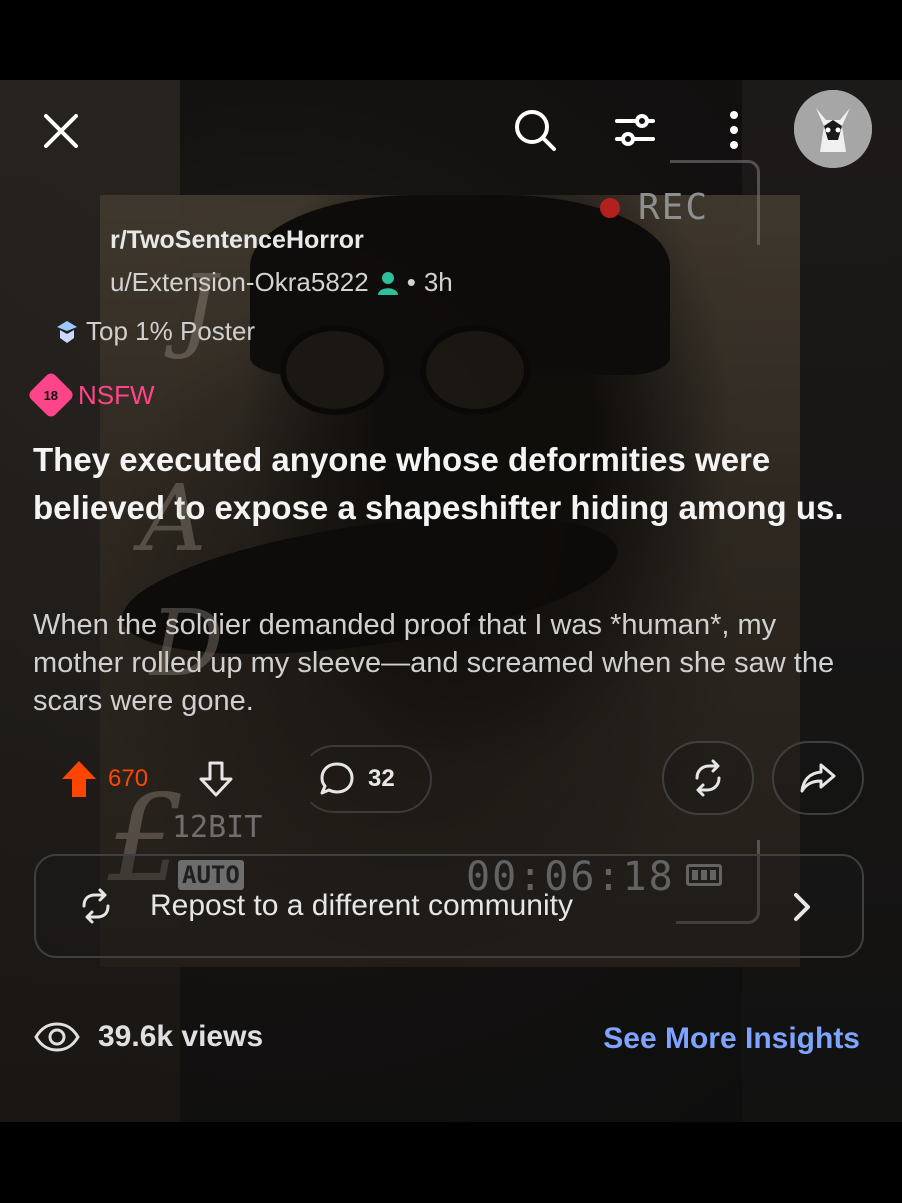 This screenshot has height=1203, width=902. I want to click on upvote-icon, so click(79, 779).